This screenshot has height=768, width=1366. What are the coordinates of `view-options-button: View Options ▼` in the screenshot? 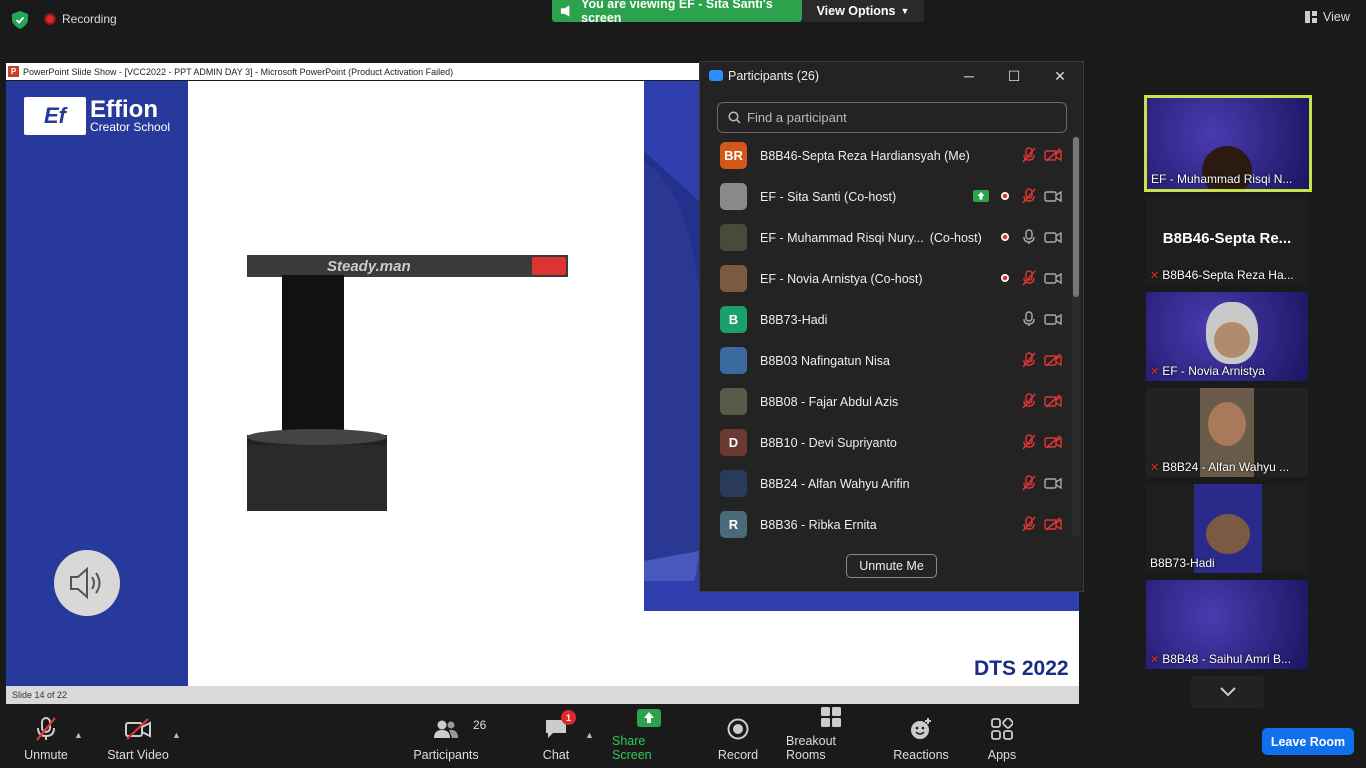 It's located at (863, 11).